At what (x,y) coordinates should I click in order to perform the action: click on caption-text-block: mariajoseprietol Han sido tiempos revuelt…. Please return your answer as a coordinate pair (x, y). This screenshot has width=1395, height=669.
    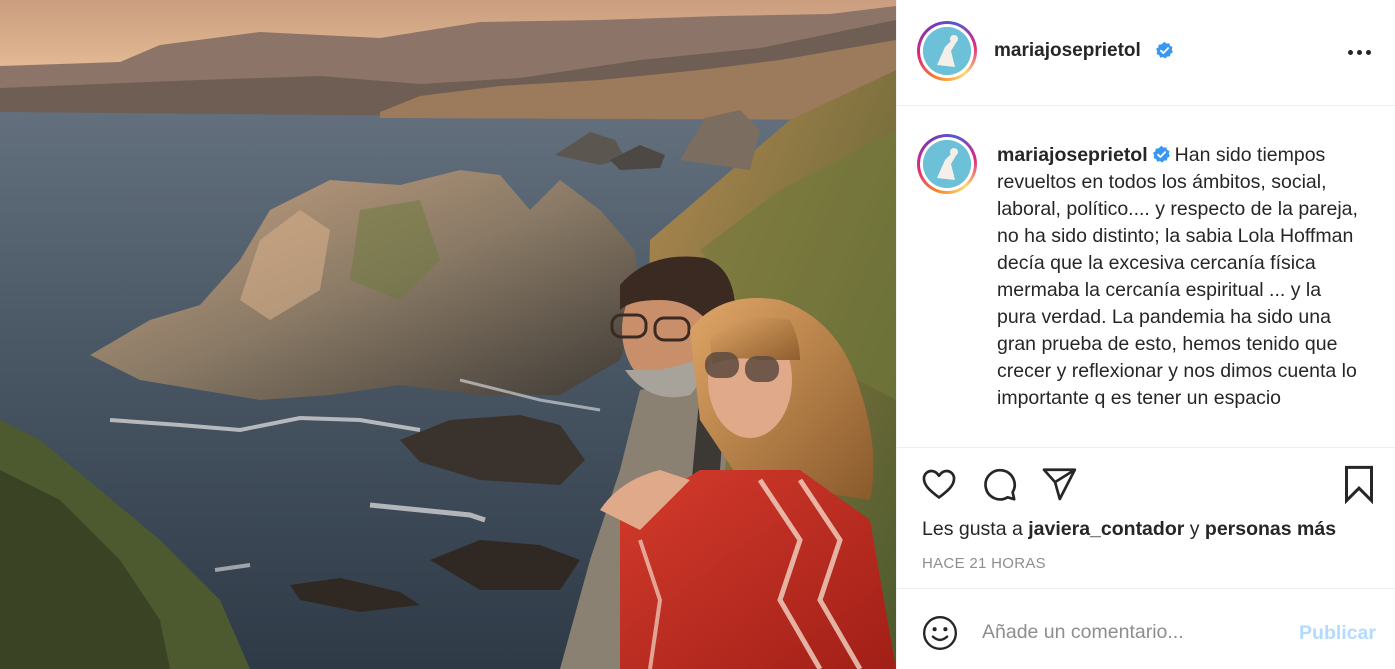
    Looking at the image, I should click on (1178, 277).